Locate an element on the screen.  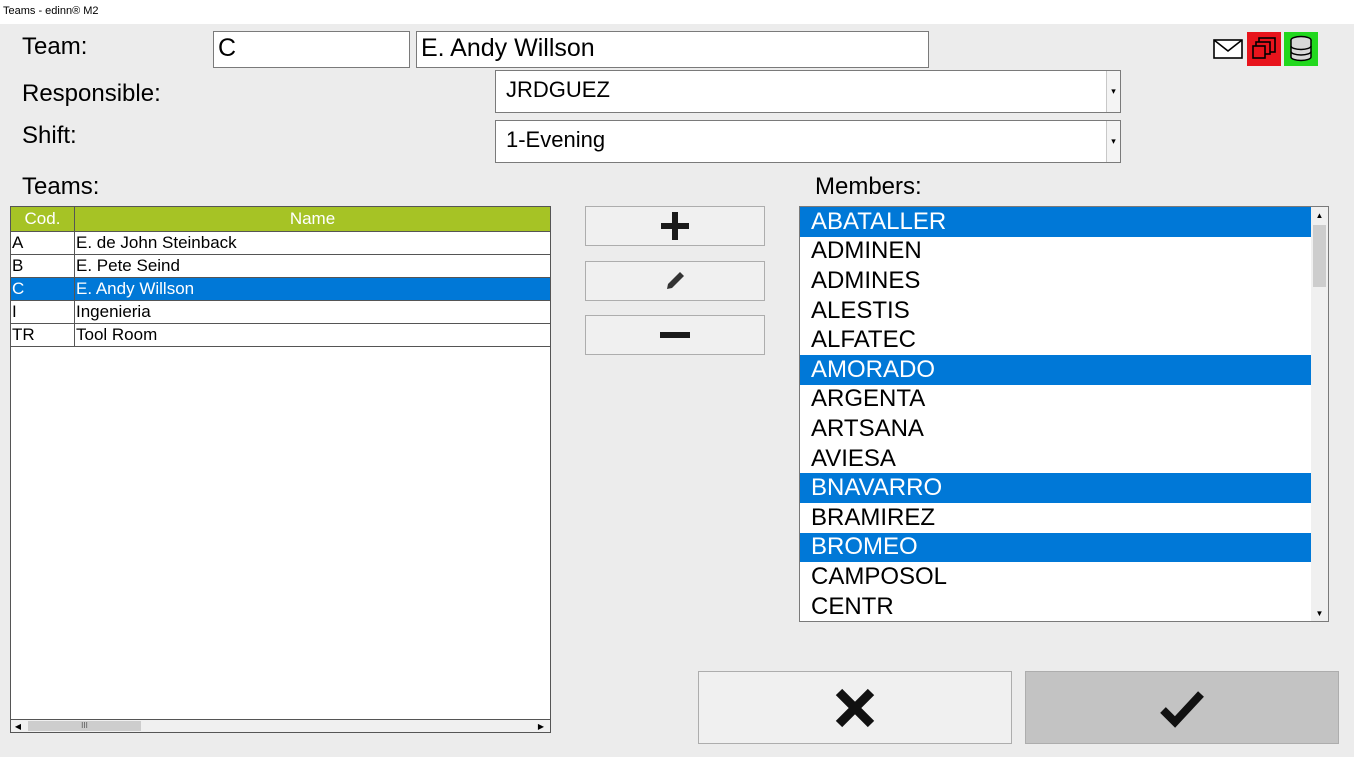
scroll-left-icon: ◀ is located at coordinates (18, 726).